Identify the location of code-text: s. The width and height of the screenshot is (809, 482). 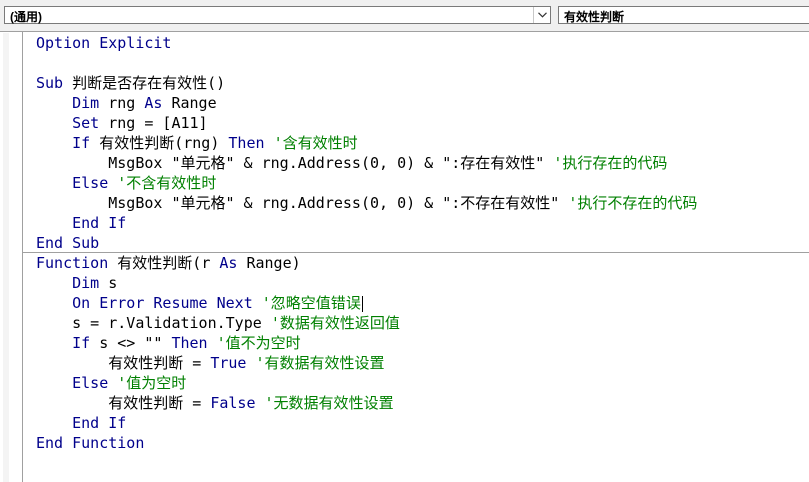
(113, 283).